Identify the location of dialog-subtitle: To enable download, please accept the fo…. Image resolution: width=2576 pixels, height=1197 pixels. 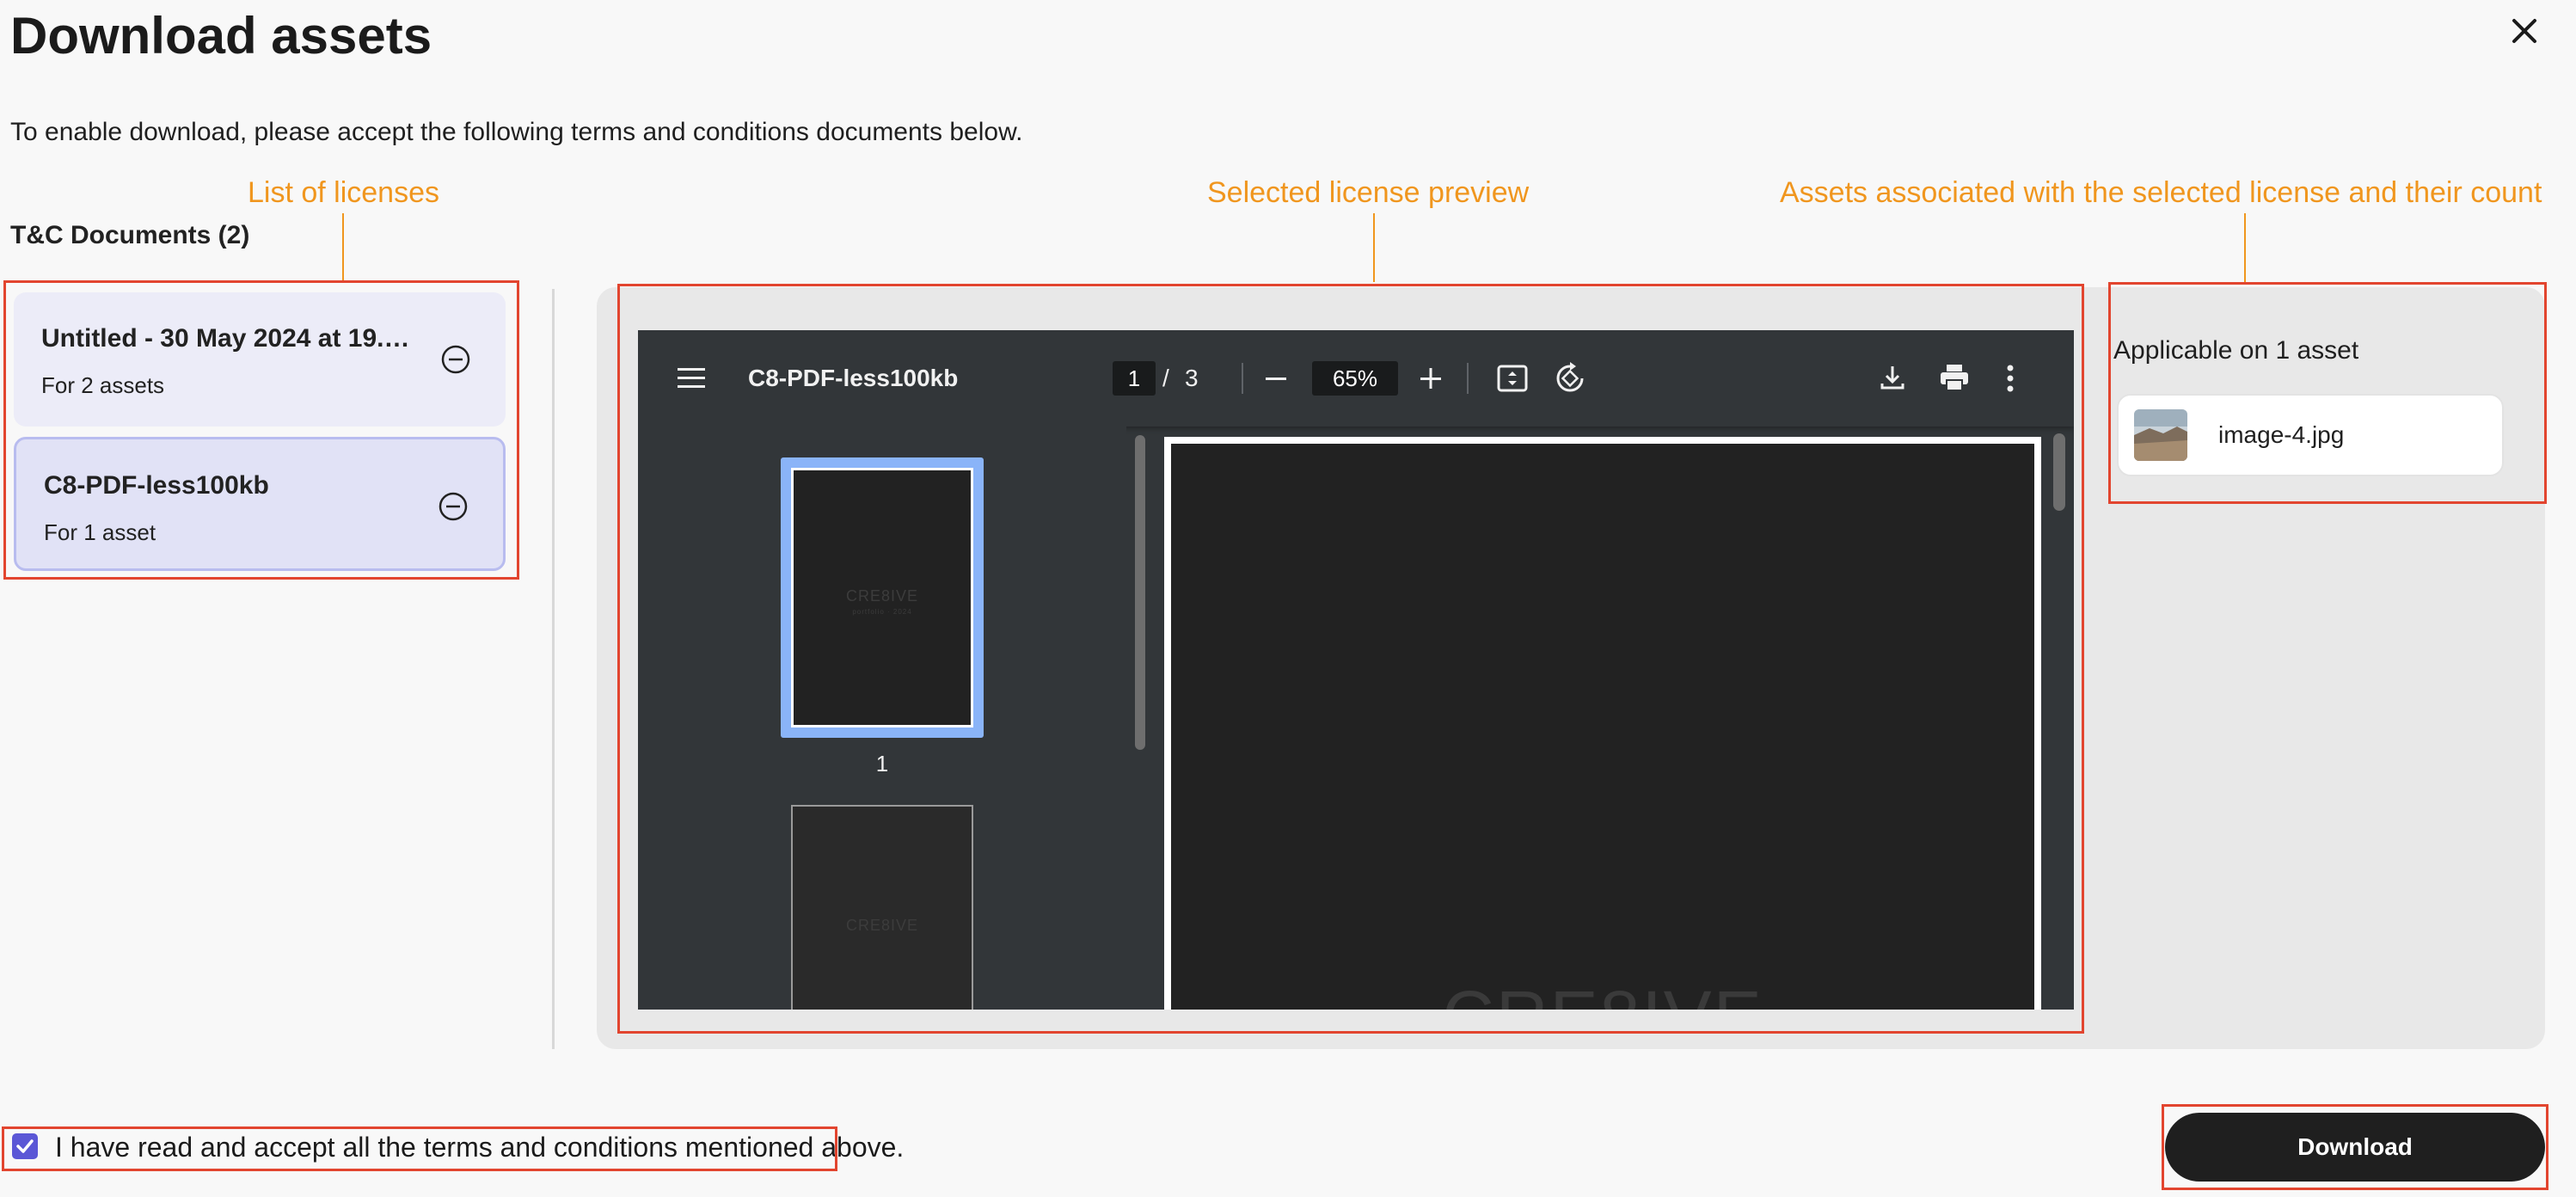
(516, 132).